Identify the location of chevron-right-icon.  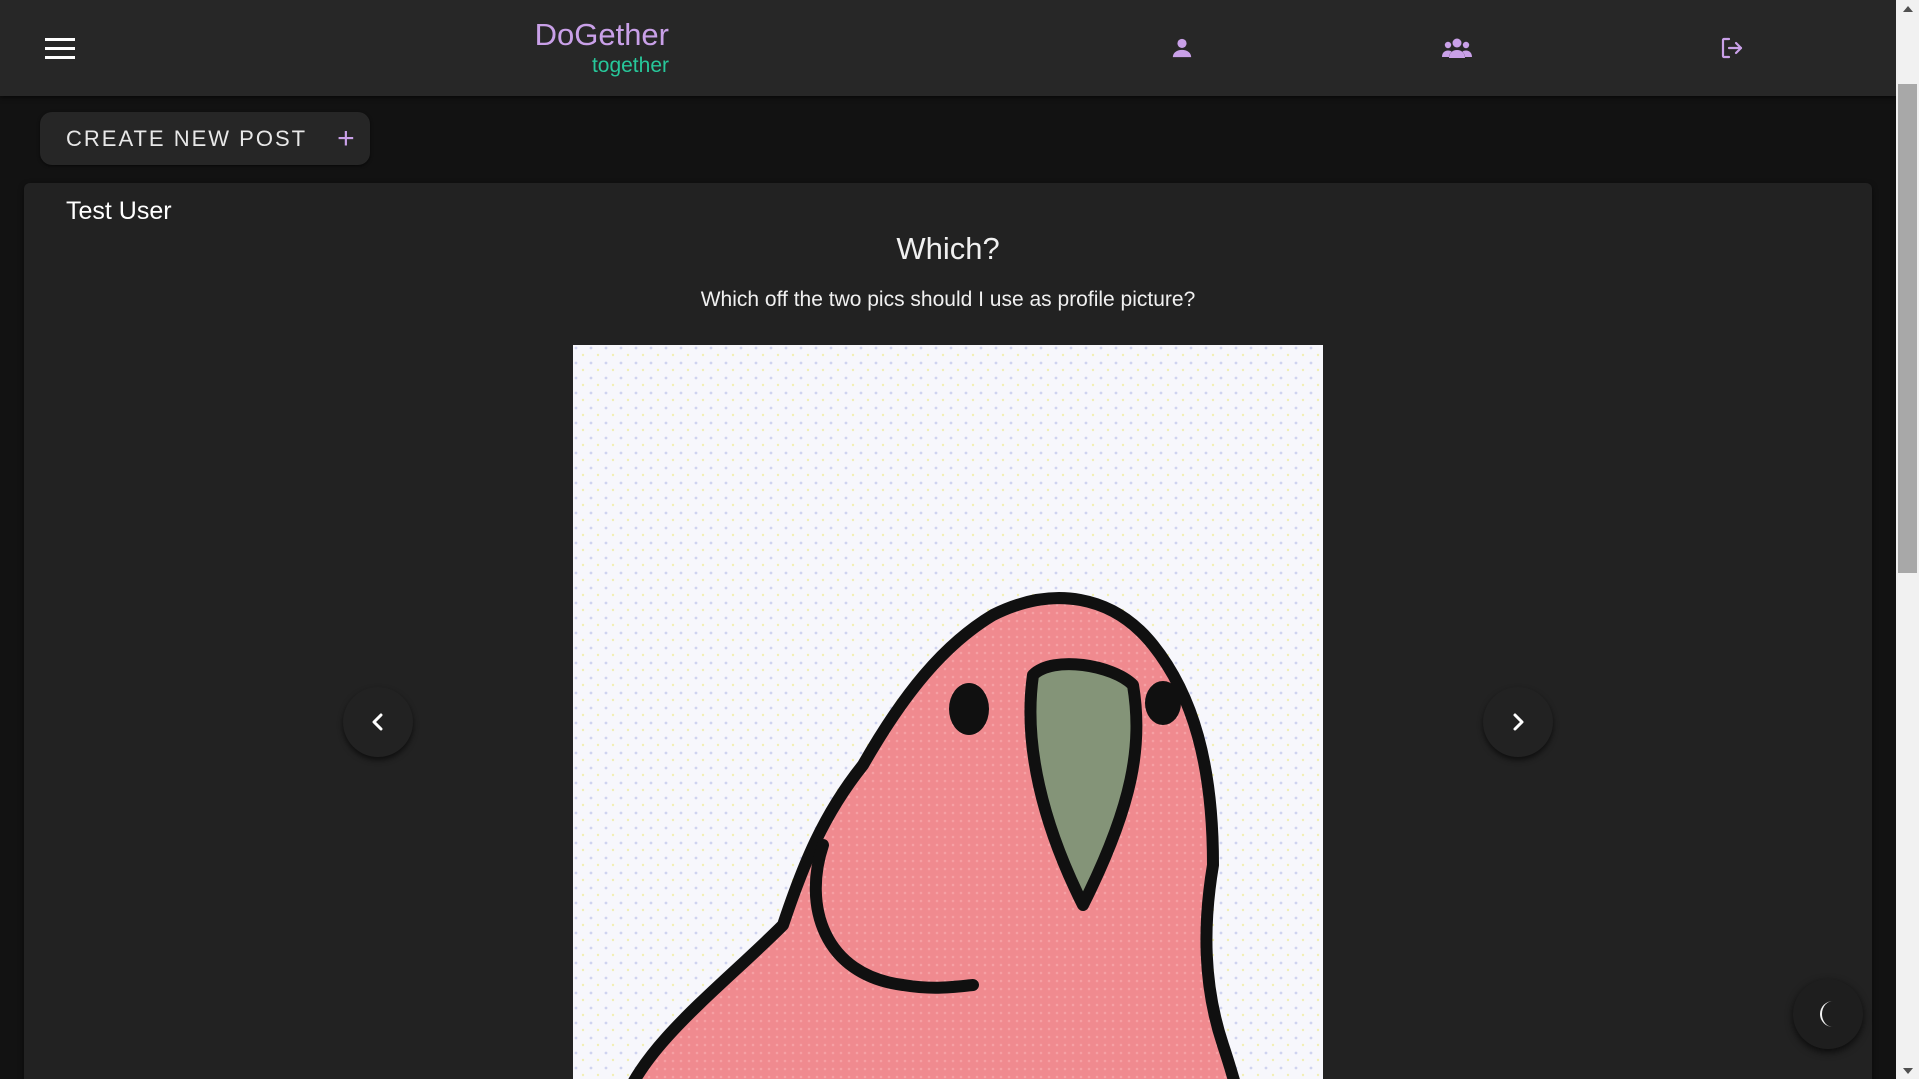
(1518, 722).